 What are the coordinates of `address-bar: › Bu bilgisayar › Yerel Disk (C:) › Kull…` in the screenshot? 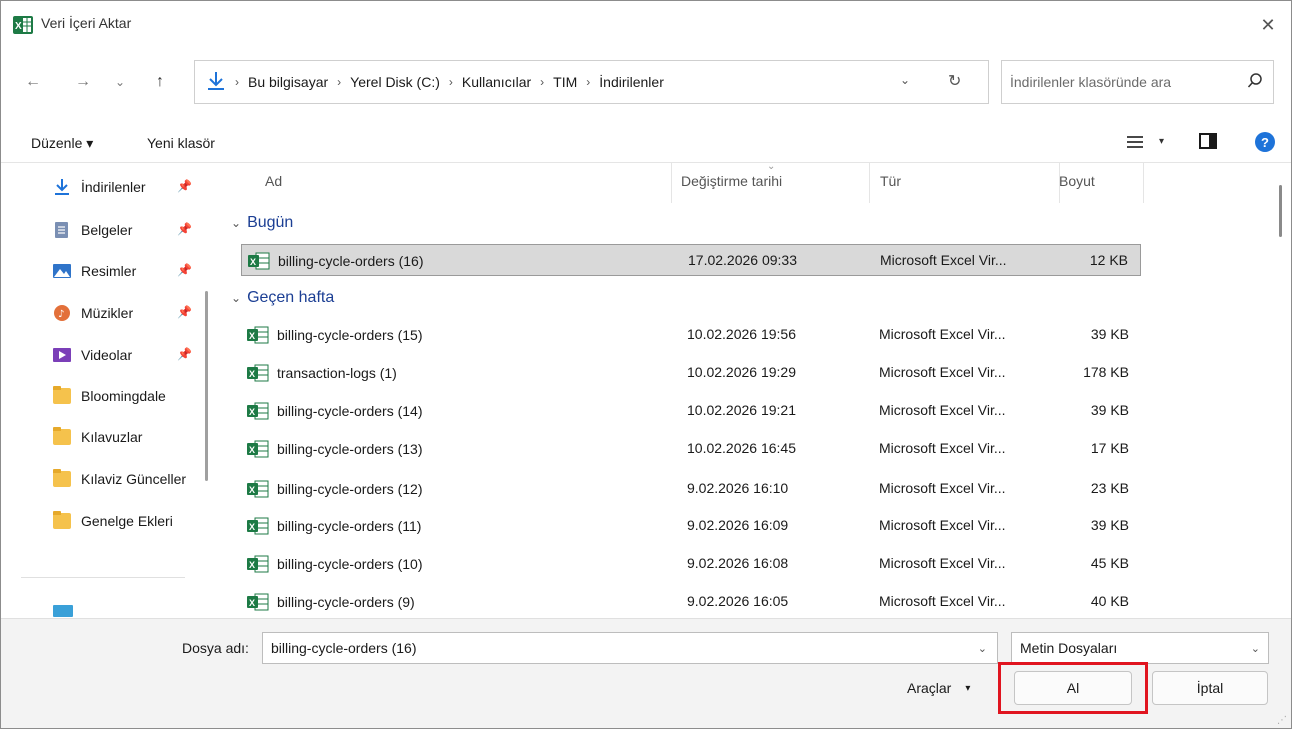 It's located at (591, 82).